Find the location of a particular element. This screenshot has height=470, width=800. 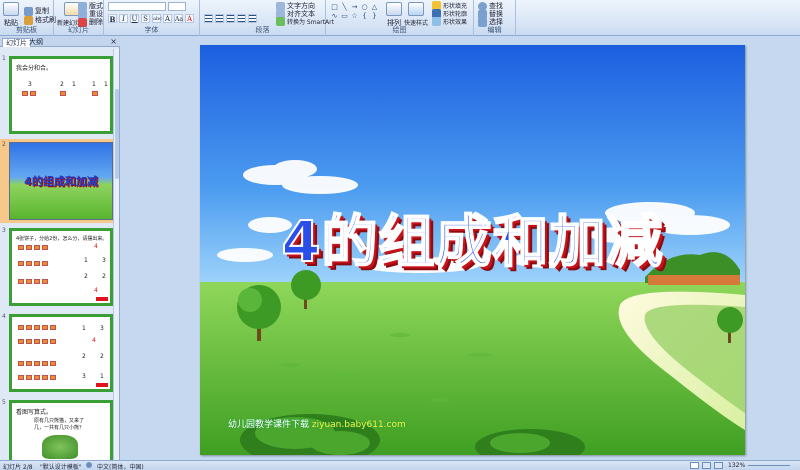

watermark-text: 幼儿园教学课件下载 is located at coordinates (269, 425).